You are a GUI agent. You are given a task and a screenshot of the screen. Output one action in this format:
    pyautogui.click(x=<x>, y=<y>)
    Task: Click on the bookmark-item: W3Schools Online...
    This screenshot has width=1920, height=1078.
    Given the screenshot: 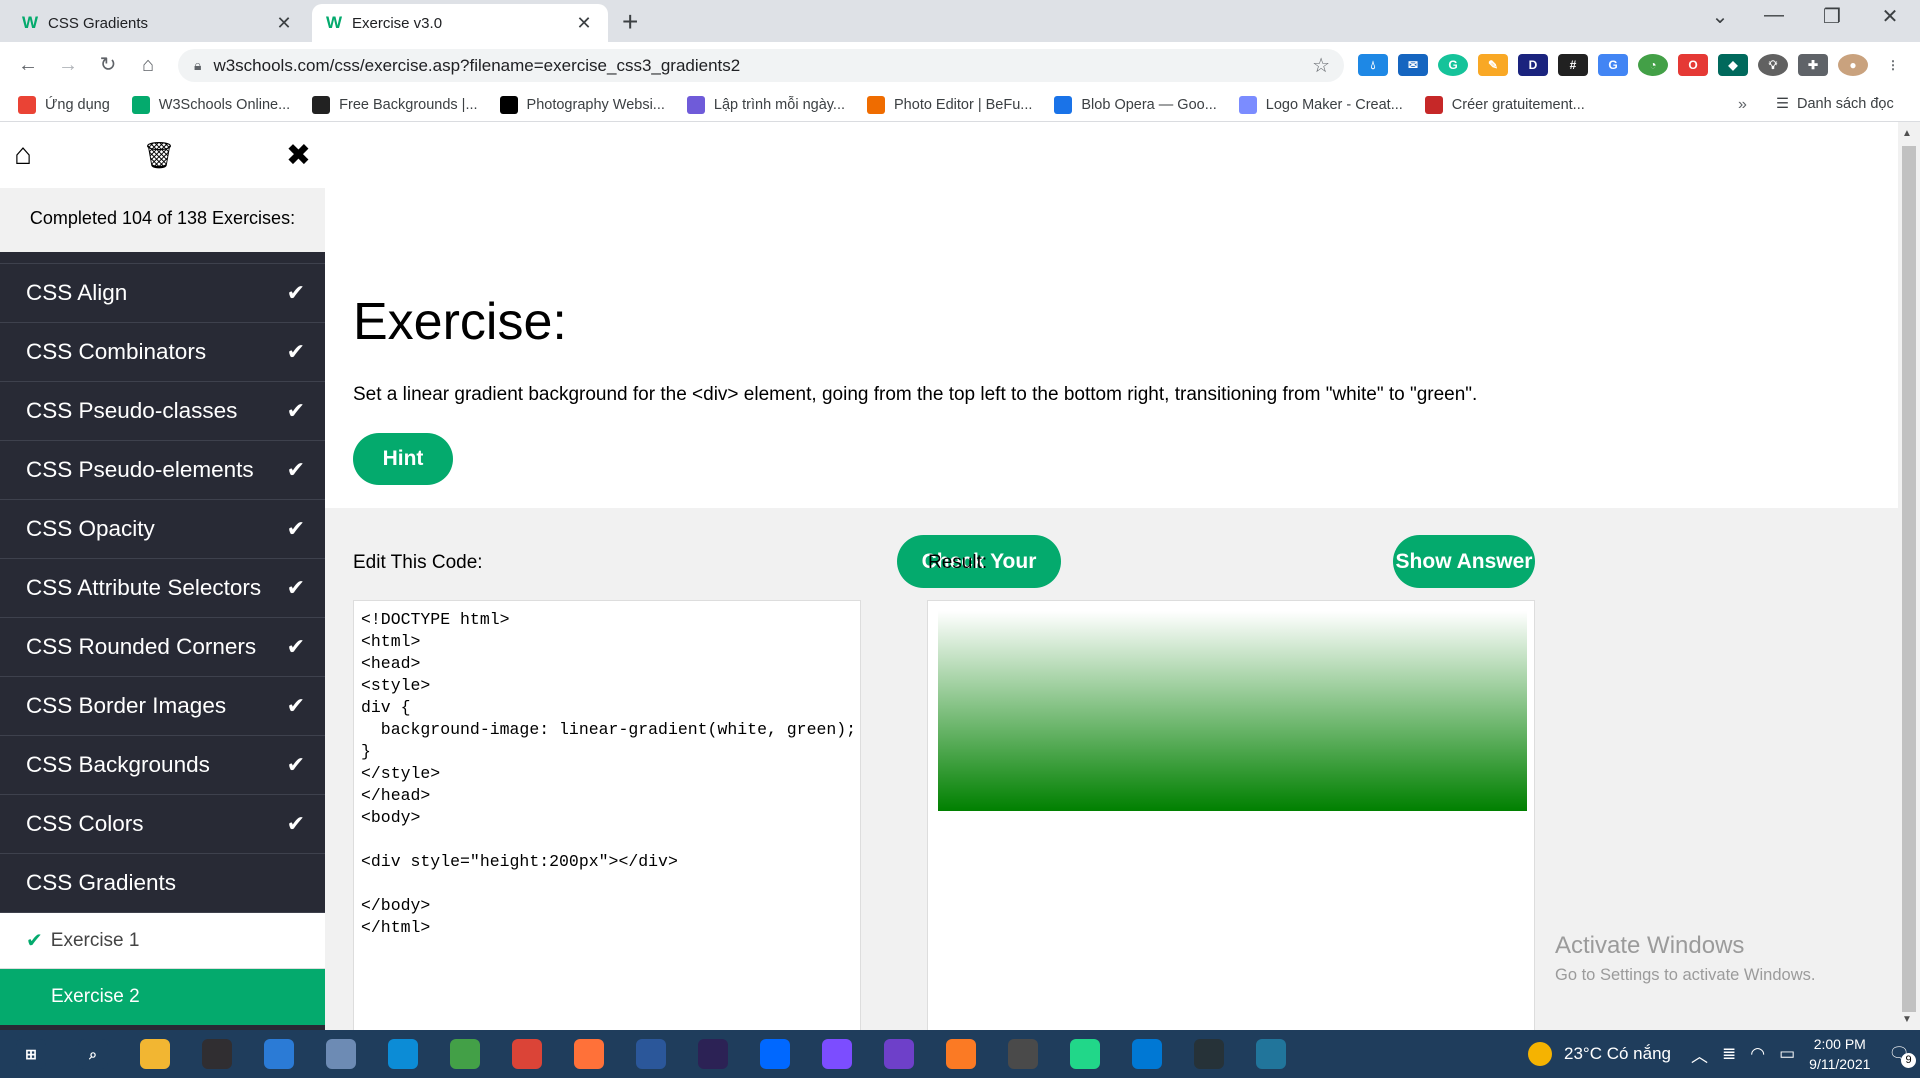 What is the action you would take?
    pyautogui.click(x=210, y=104)
    